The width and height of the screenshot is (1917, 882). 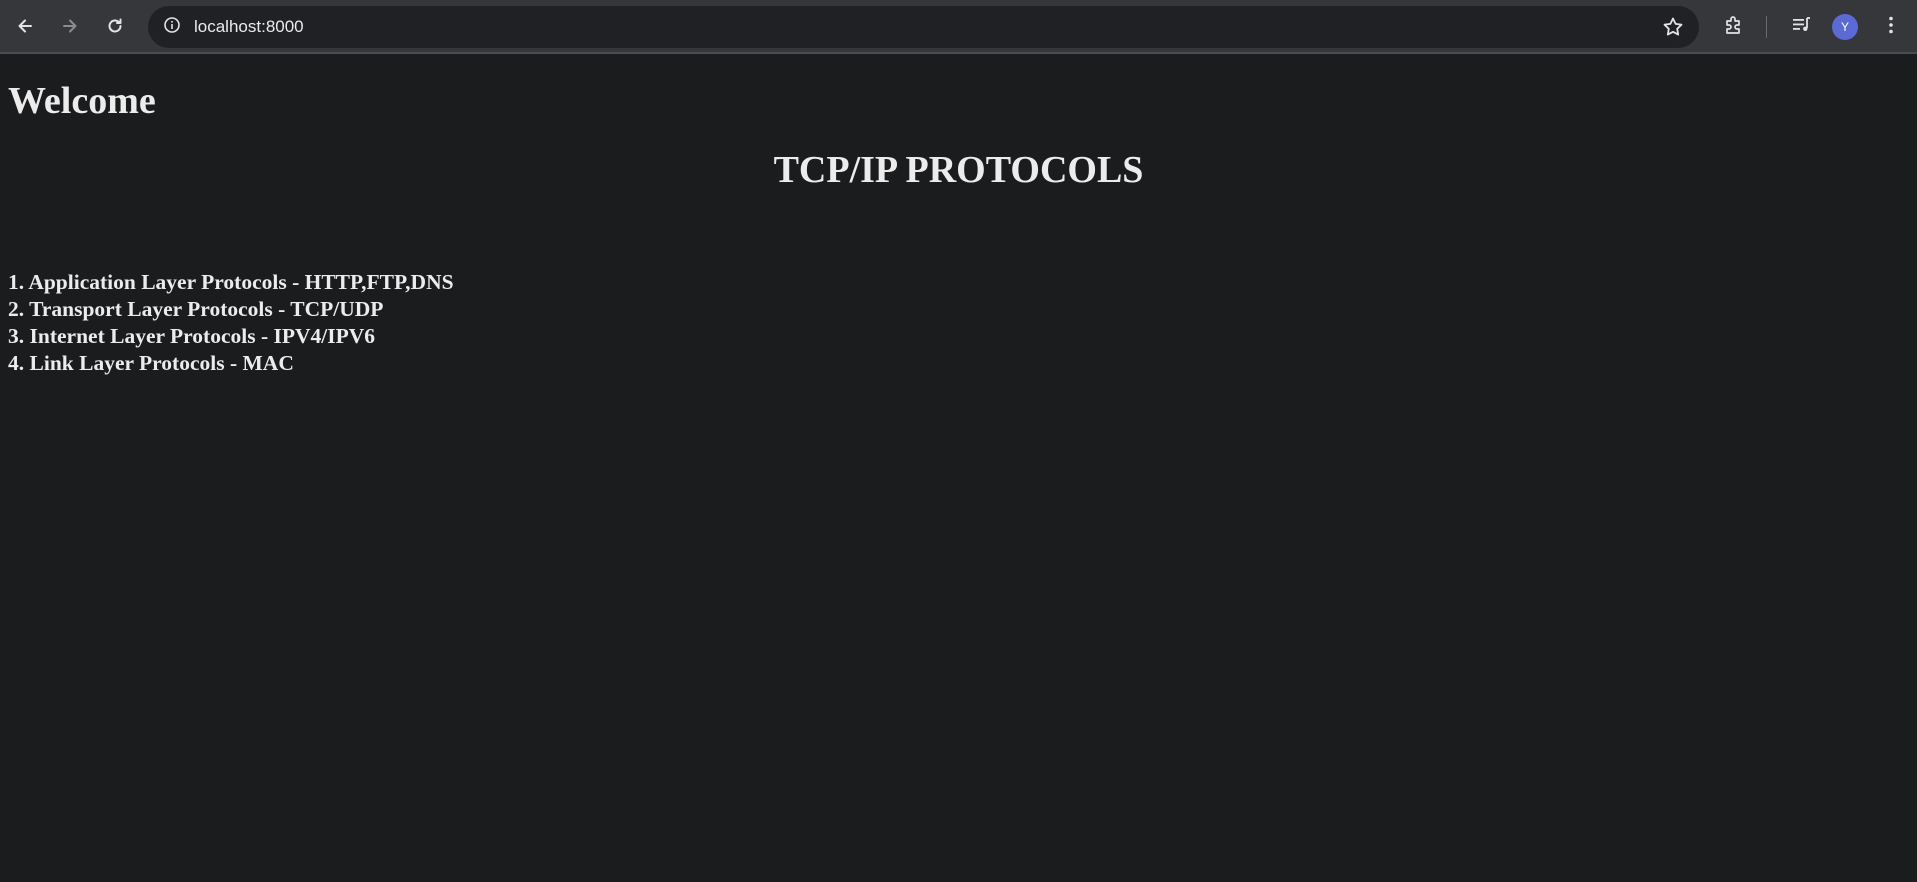 I want to click on back-button, so click(x=25, y=26).